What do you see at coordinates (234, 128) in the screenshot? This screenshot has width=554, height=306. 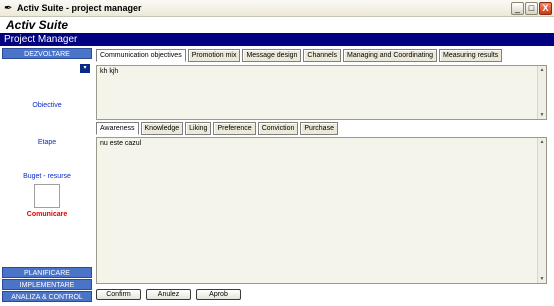 I see `tab-preference: Preference` at bounding box center [234, 128].